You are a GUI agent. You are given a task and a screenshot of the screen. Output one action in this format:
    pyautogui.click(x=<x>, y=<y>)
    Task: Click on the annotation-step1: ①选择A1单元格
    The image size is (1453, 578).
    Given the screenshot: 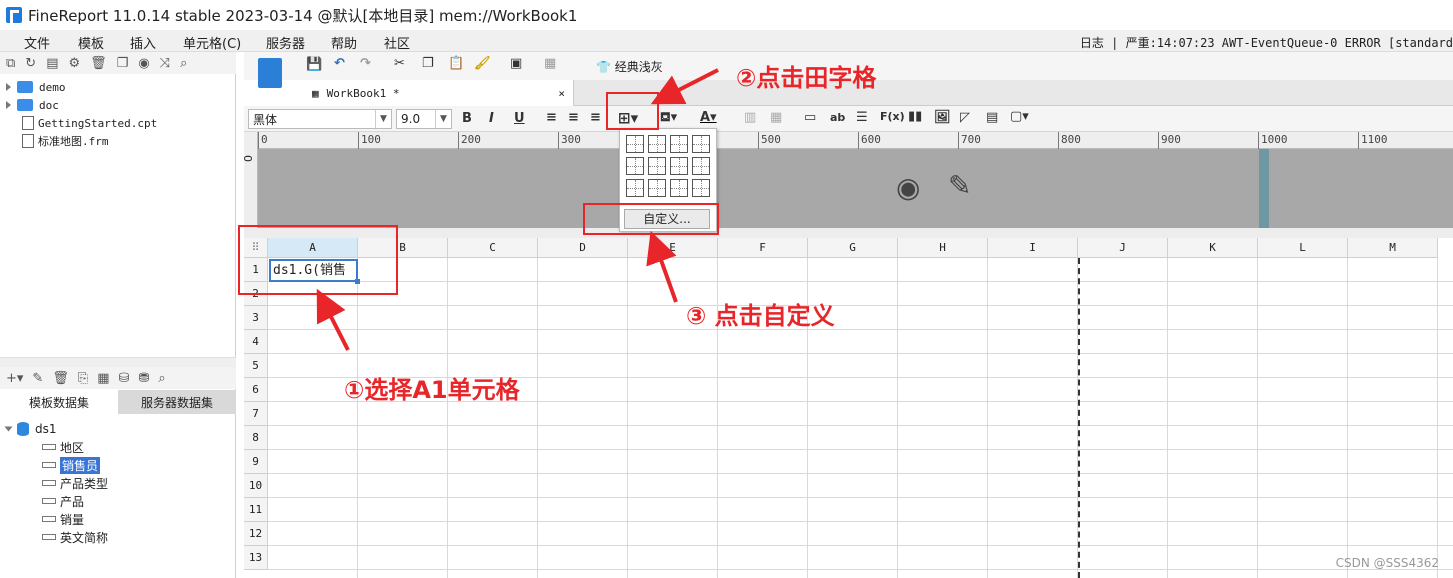 What is the action you would take?
    pyautogui.click(x=432, y=390)
    